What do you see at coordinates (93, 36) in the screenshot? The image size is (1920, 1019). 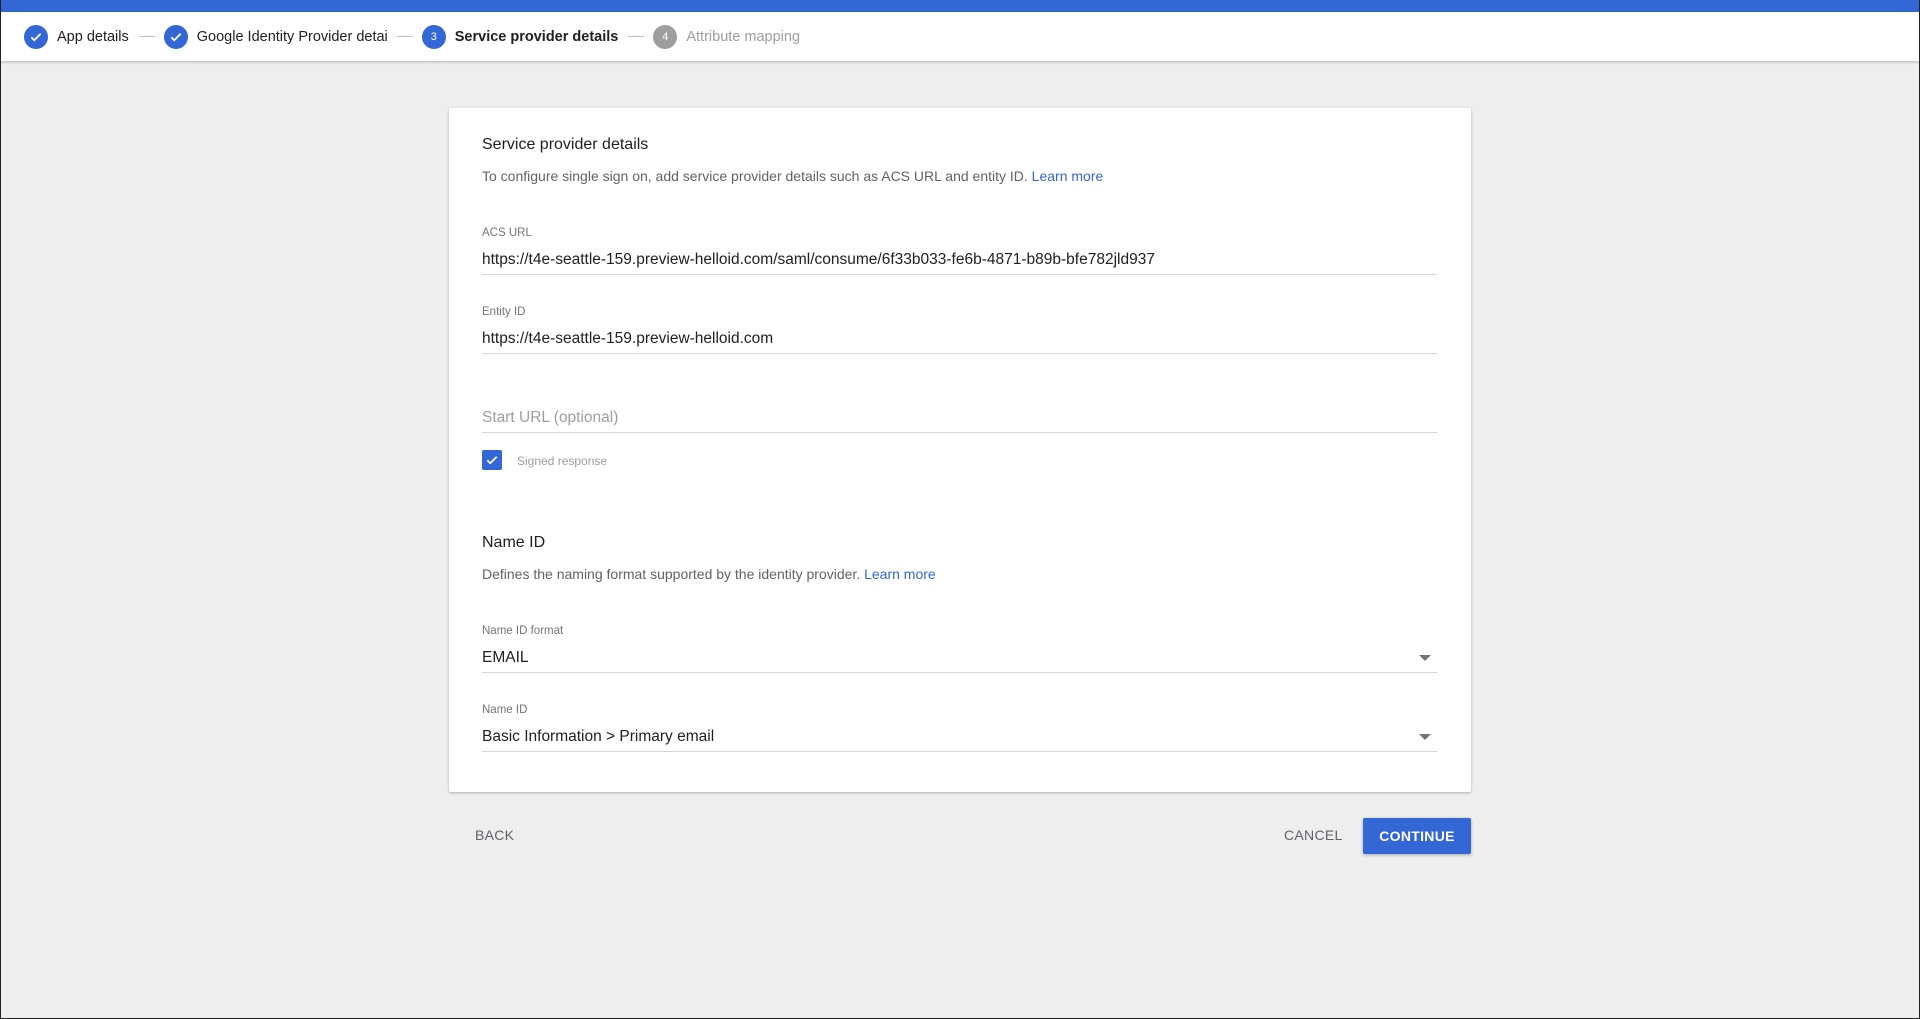 I see `step-label: App details` at bounding box center [93, 36].